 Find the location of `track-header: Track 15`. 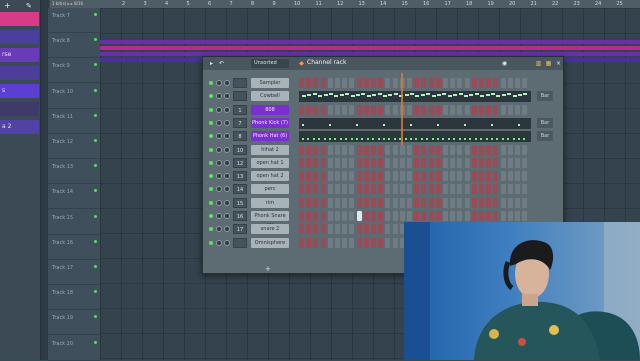

track-header: Track 15 is located at coordinates (74, 222).